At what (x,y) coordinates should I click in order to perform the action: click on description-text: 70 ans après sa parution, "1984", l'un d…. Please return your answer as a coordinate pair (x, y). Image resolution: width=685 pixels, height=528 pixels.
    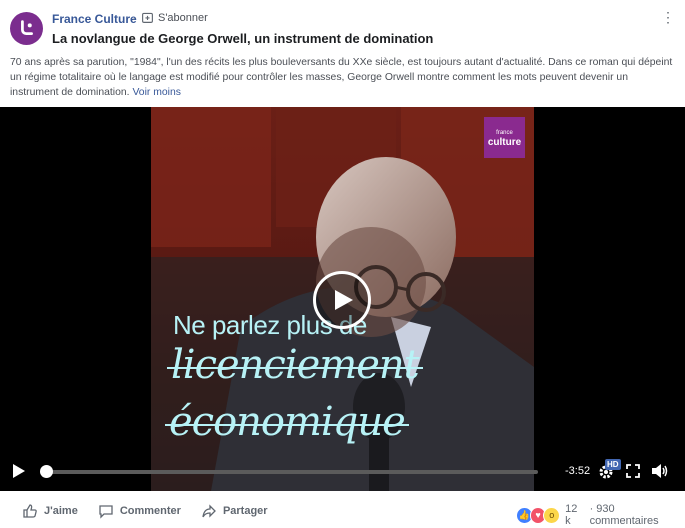
    Looking at the image, I should click on (341, 77).